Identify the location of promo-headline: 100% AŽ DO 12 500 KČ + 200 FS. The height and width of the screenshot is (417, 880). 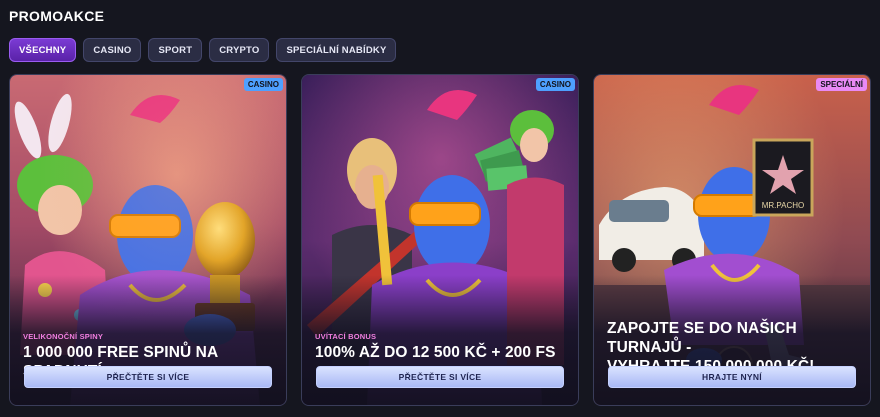
(435, 352).